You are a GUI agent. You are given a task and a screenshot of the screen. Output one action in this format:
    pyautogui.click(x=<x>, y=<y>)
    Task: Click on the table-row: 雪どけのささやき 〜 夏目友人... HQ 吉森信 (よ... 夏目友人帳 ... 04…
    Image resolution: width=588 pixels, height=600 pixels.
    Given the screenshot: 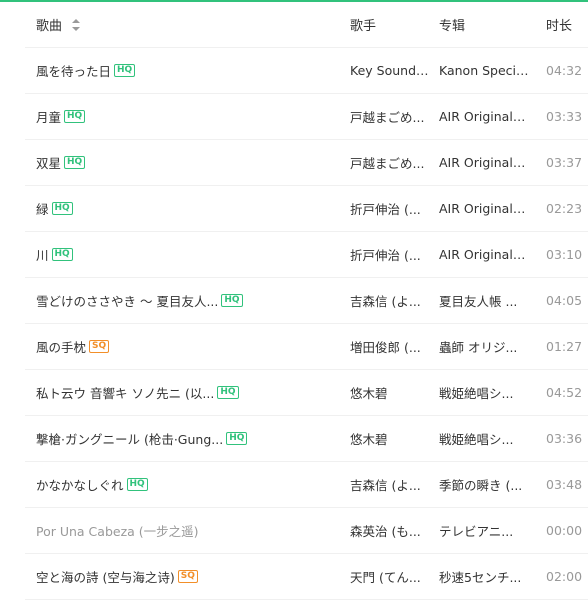 What is the action you would take?
    pyautogui.click(x=306, y=301)
    